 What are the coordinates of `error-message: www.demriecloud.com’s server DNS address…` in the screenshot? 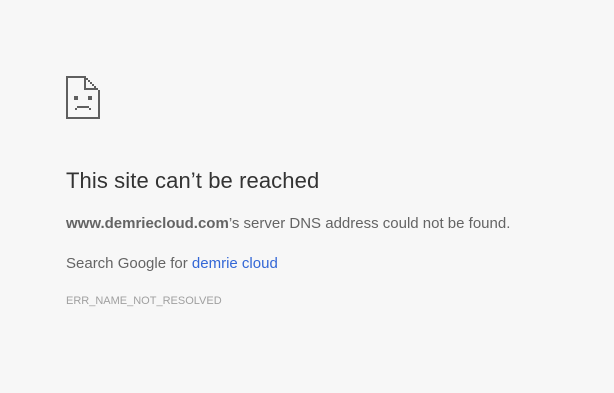 It's located at (288, 223).